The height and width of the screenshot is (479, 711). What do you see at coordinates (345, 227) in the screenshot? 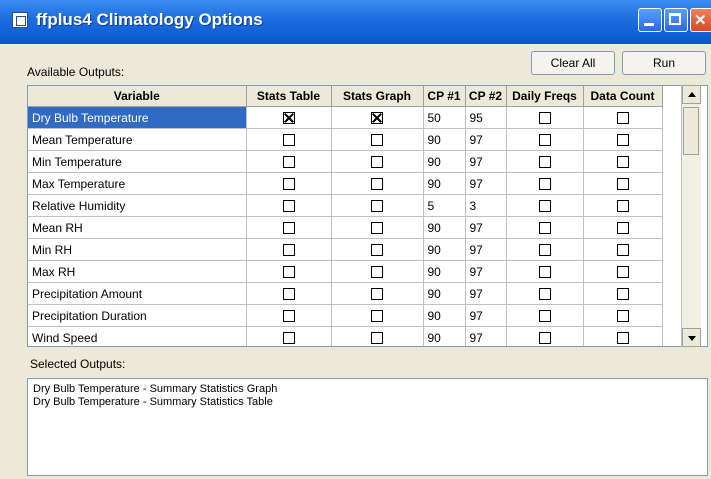
I see `table-row: Mean RH 90 97` at bounding box center [345, 227].